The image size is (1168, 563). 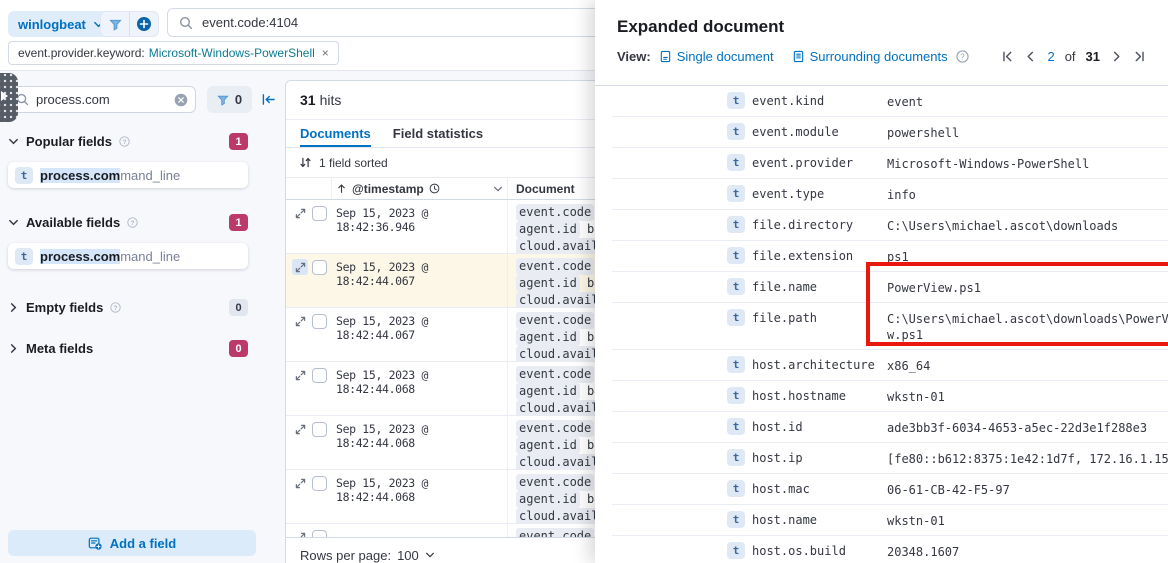 I want to click on document-field-row: t event.kind event, so click(x=890, y=101).